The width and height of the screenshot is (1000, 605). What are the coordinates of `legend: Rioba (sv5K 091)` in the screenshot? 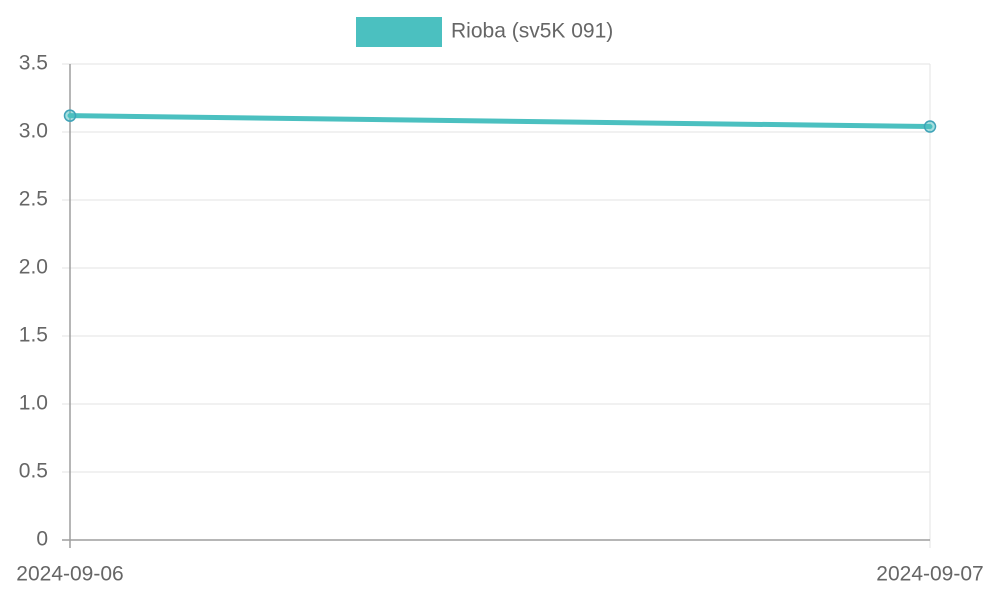 It's located at (484, 32).